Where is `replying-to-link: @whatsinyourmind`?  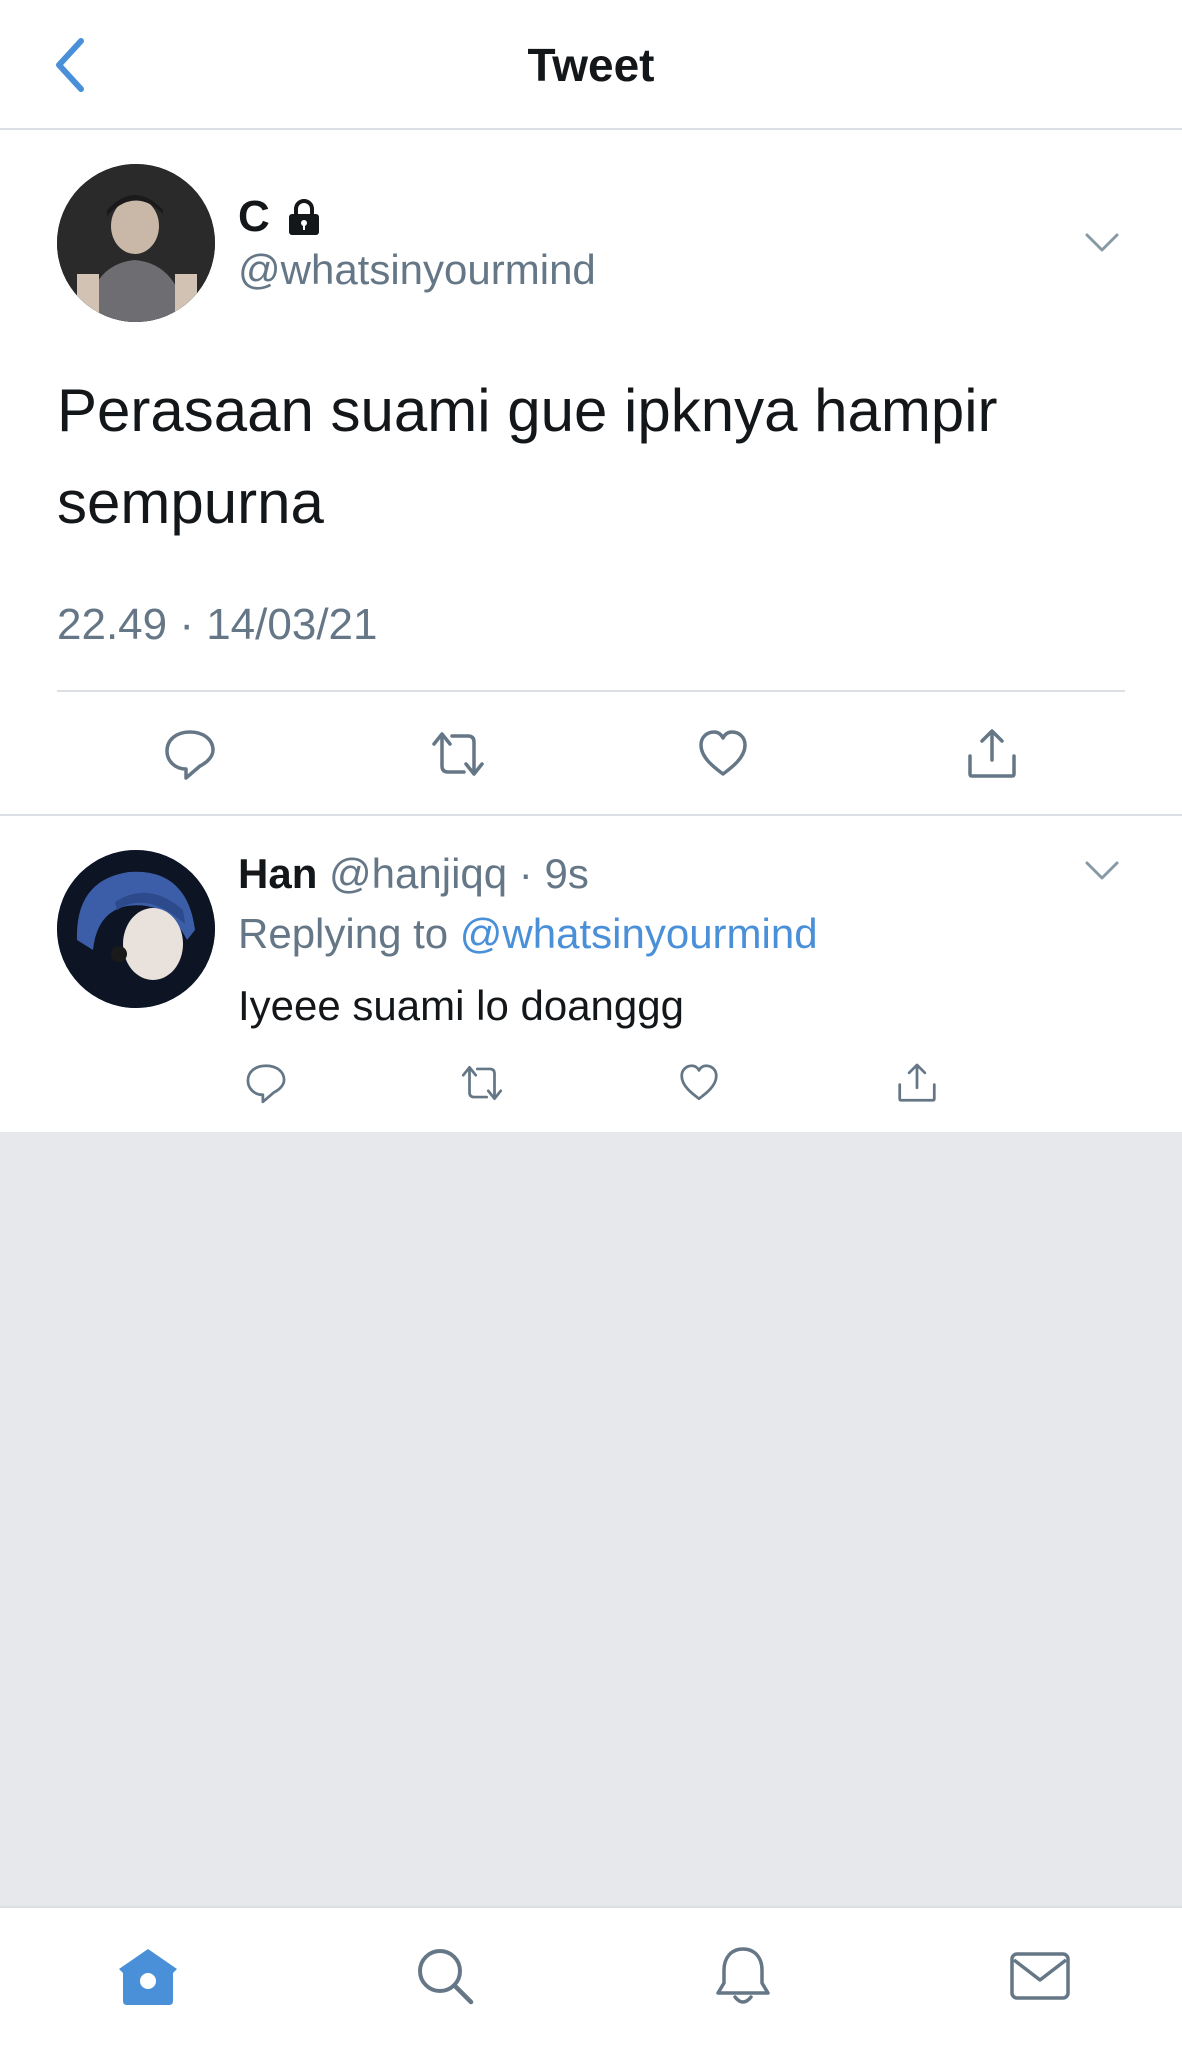 replying-to-link: @whatsinyourmind is located at coordinates (639, 933).